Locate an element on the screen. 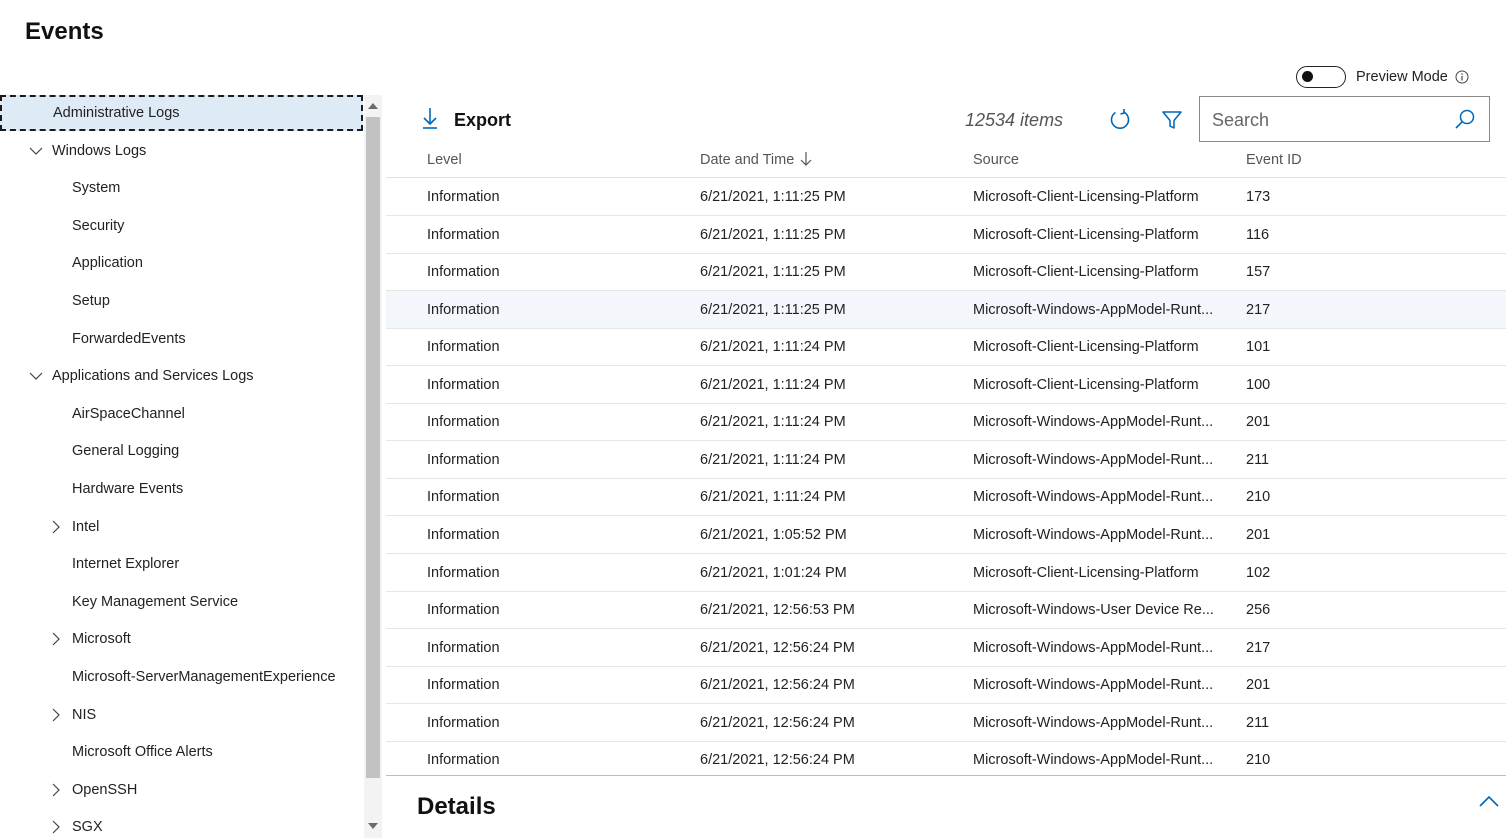 The image size is (1506, 839). cell-event-id: 217 is located at coordinates (1258, 310).